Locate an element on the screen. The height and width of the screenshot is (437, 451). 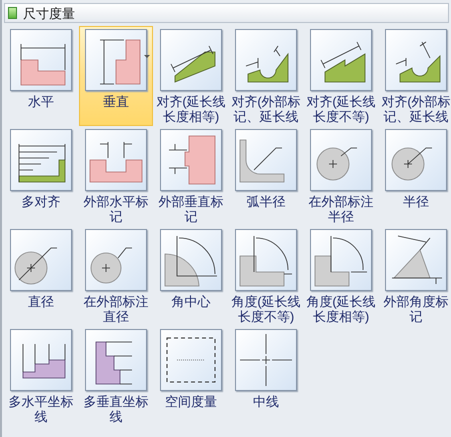
shape-label: 水平 is located at coordinates (41, 101).